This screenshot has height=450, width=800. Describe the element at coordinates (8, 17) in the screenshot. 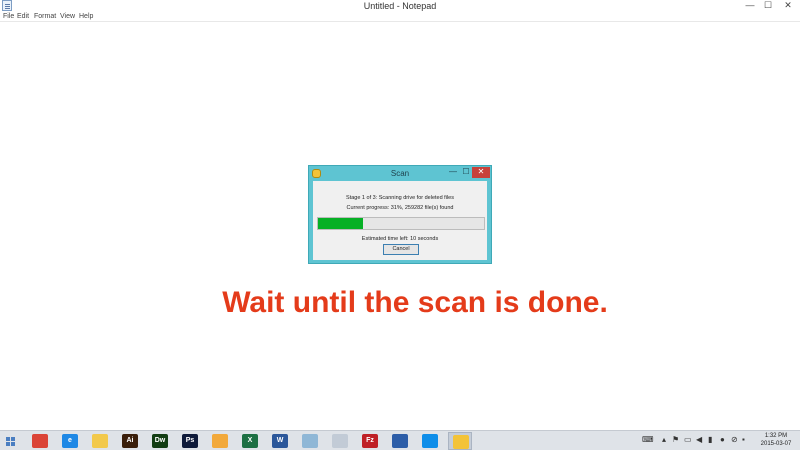

I see `menu-file: File` at that location.